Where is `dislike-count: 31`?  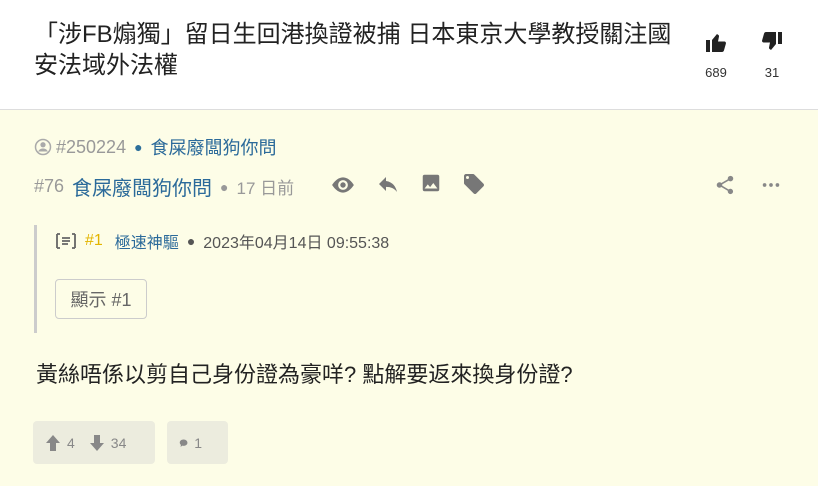 dislike-count: 31 is located at coordinates (772, 72).